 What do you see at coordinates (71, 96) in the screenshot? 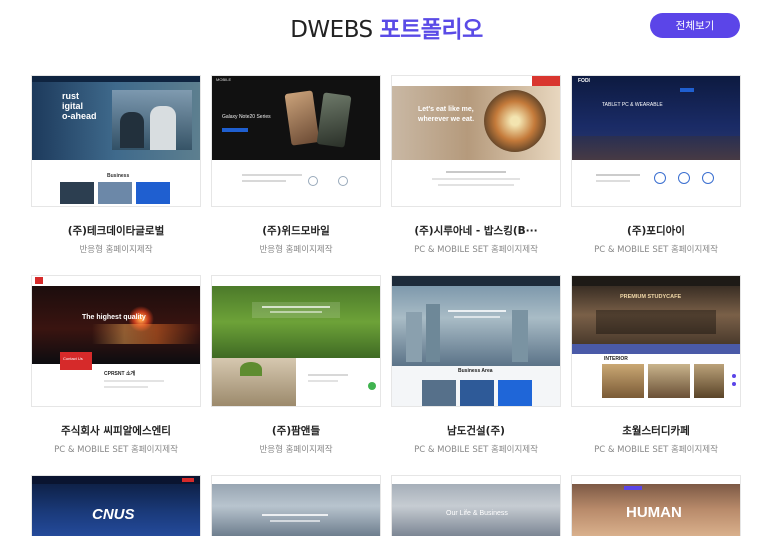
I see `thumb-text: rust` at bounding box center [71, 96].